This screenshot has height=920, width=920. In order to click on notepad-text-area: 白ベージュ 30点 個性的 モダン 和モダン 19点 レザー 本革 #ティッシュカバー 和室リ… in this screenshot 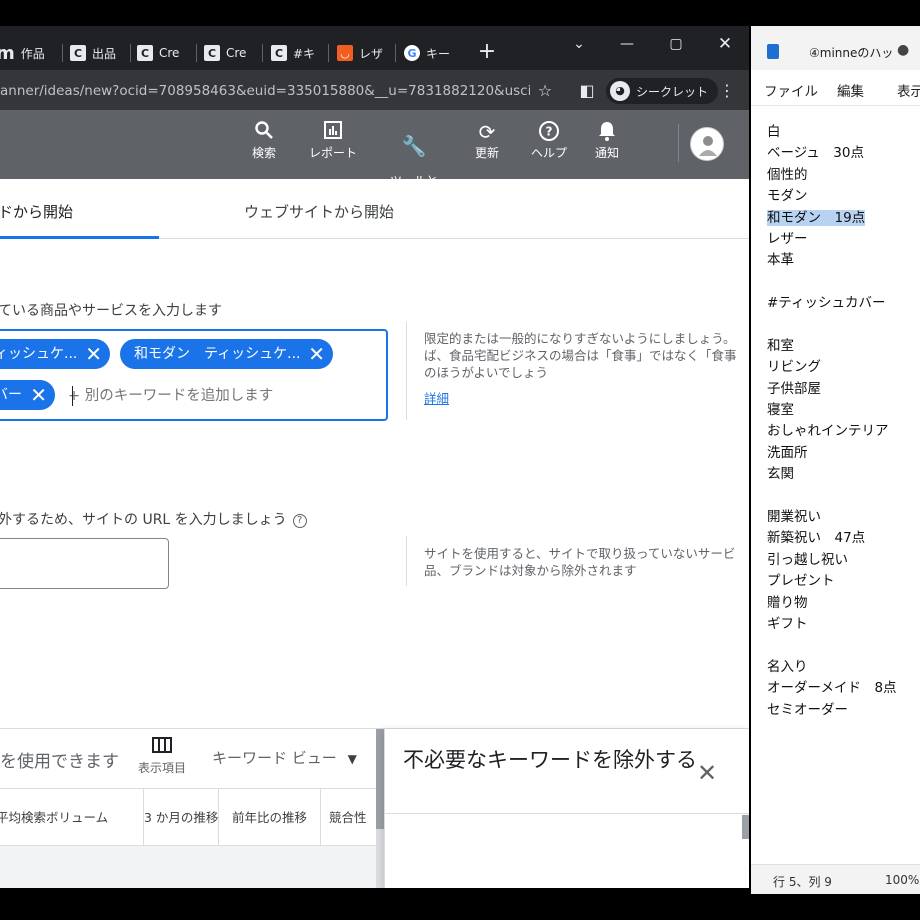, I will do `click(842, 421)`.